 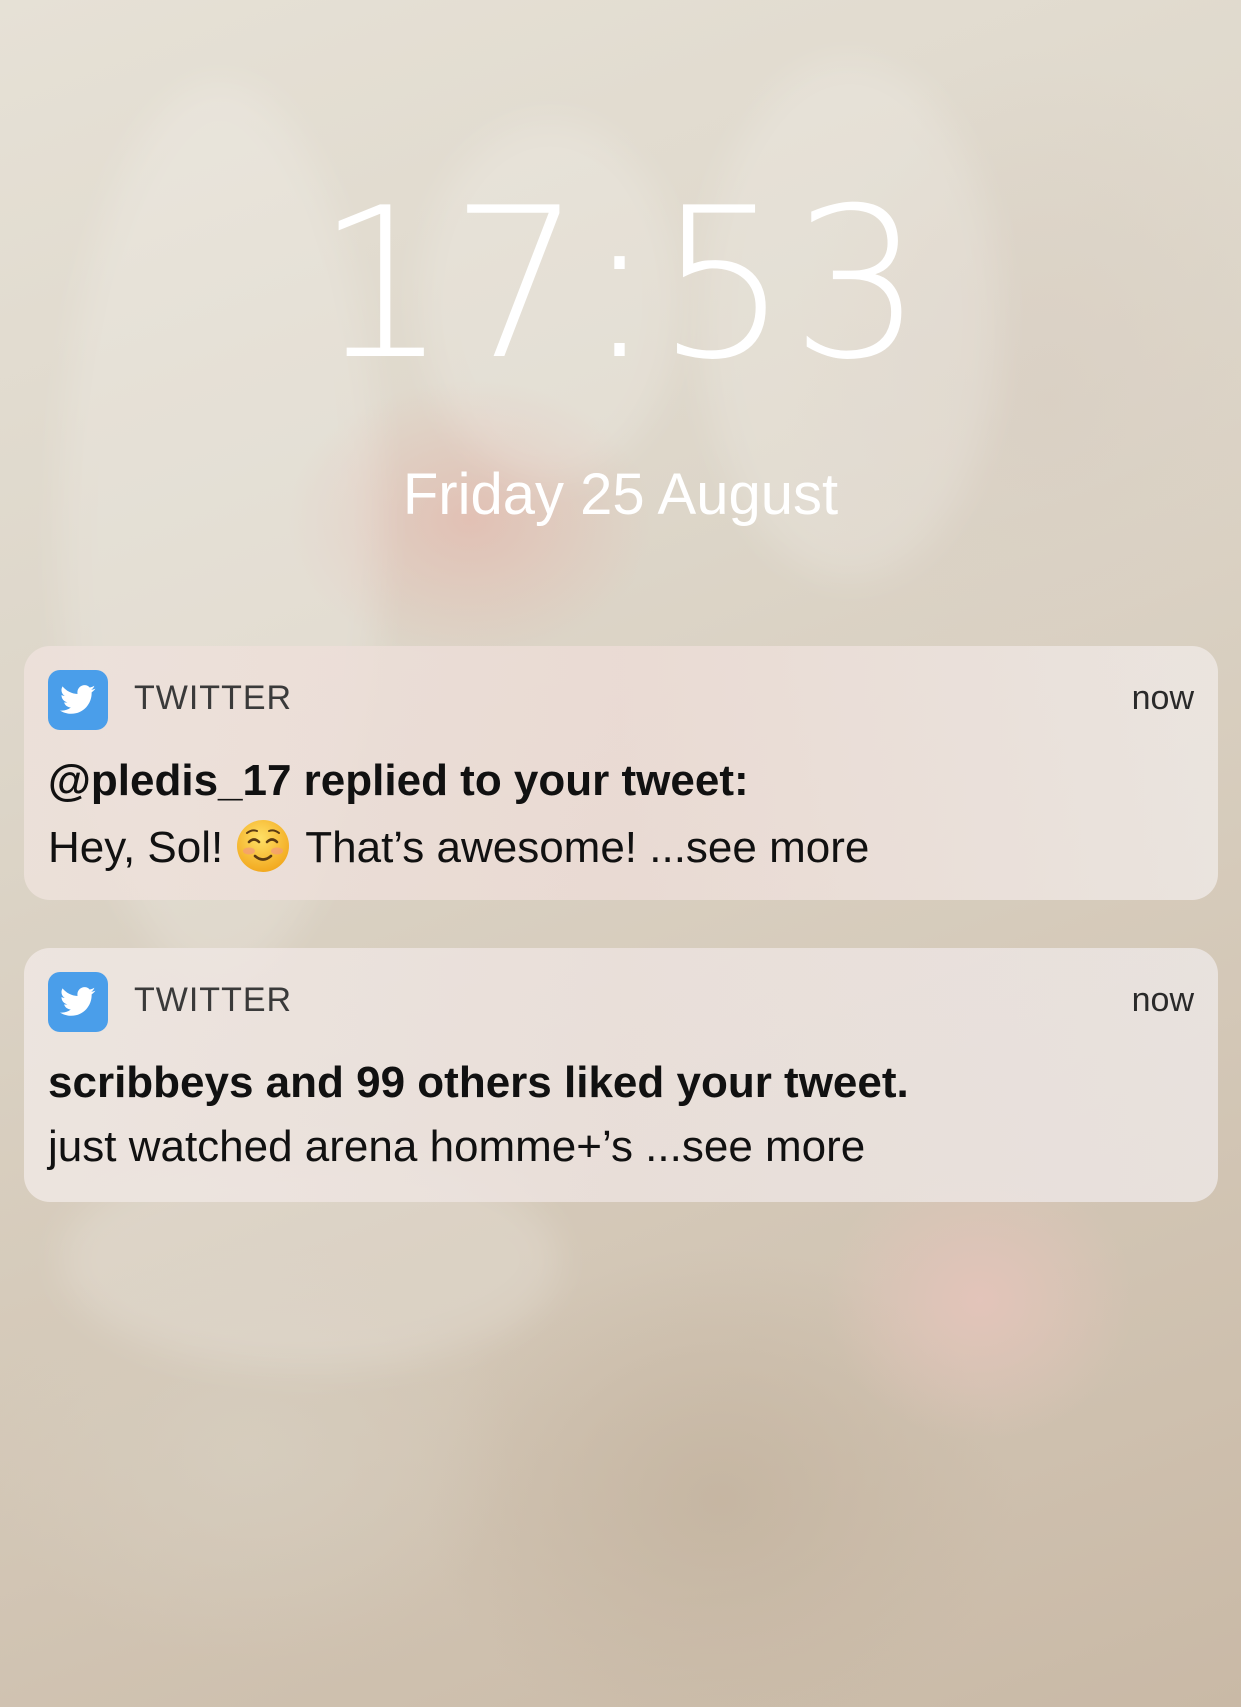 What do you see at coordinates (620, 285) in the screenshot?
I see `lockscreen-clock: 17:53` at bounding box center [620, 285].